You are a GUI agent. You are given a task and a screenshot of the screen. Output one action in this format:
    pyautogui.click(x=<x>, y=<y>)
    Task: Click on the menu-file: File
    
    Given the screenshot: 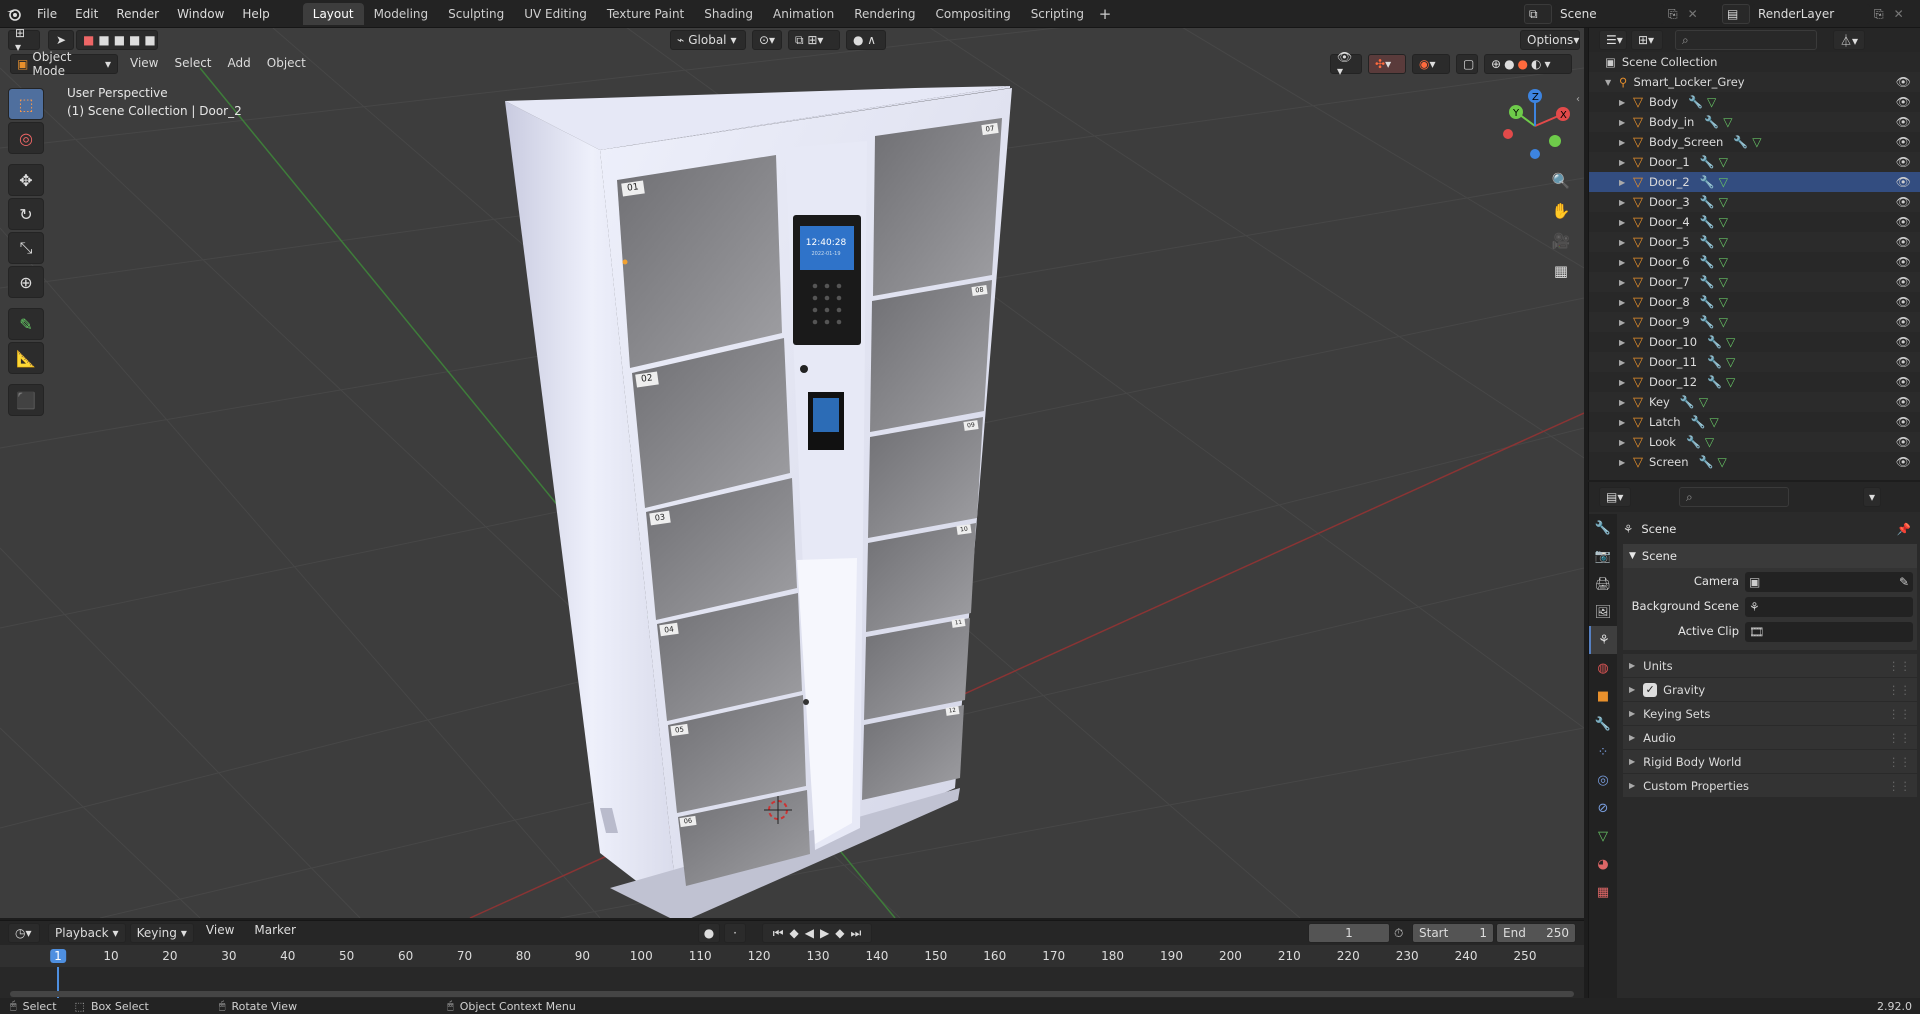 What is the action you would take?
    pyautogui.click(x=47, y=14)
    